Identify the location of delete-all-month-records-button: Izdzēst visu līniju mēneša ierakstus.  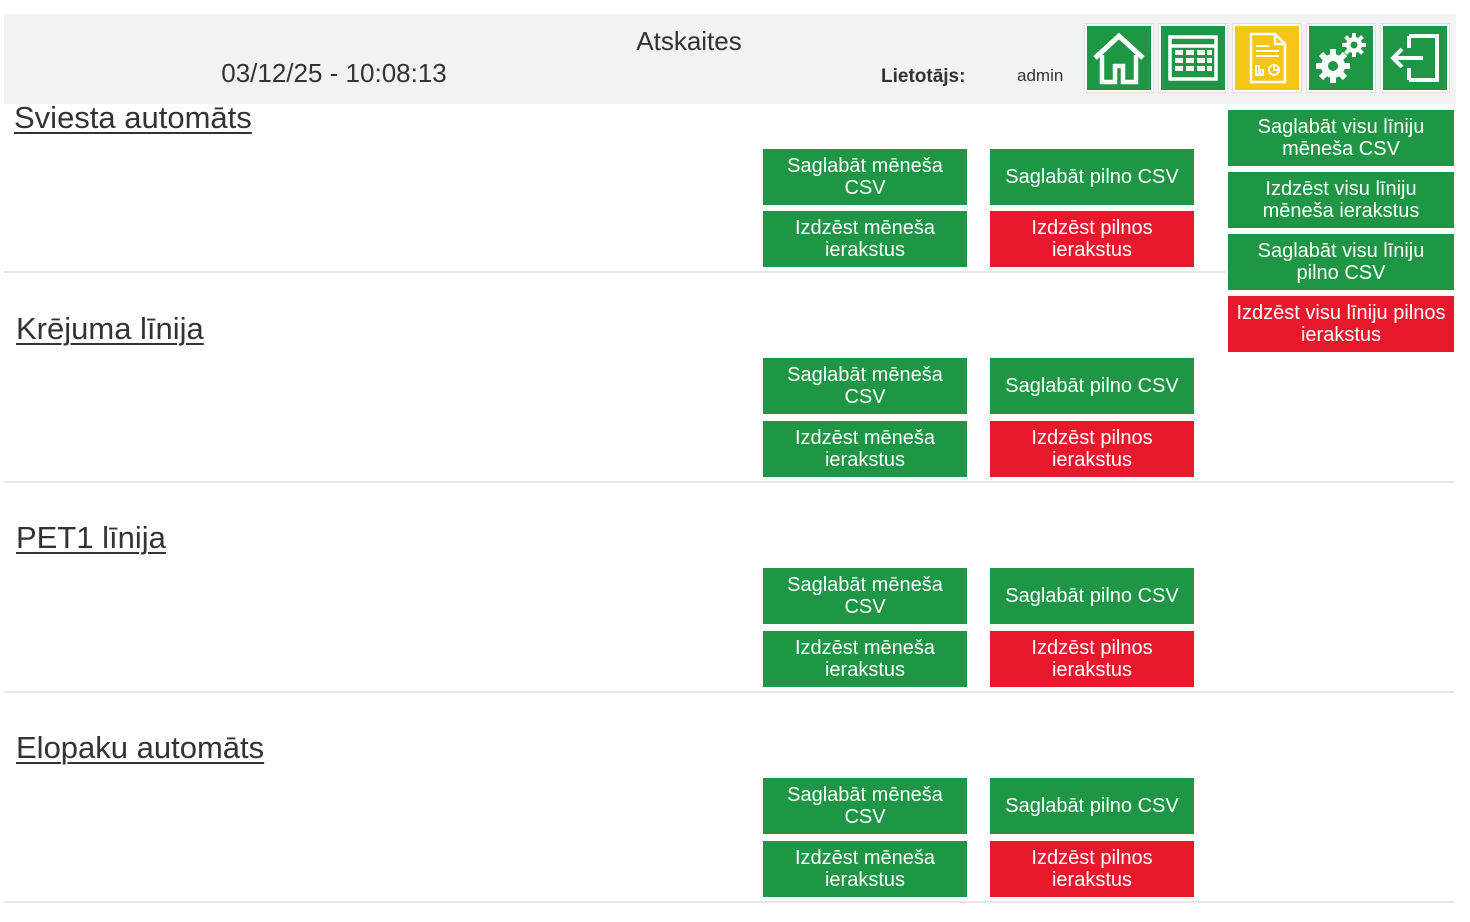
(1341, 200).